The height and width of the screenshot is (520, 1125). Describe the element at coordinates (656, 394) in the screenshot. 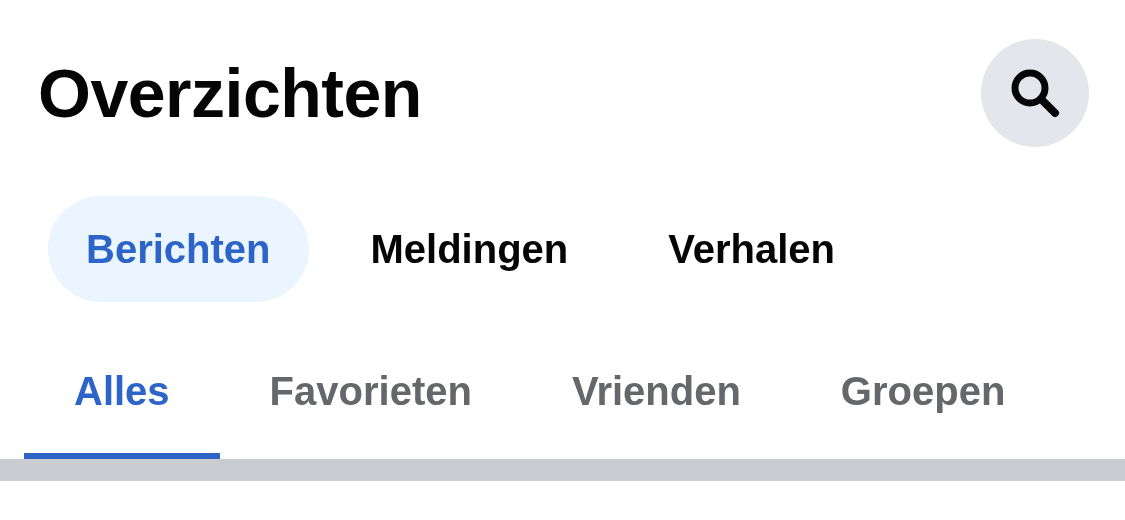

I see `filter-tab: Vrienden` at that location.